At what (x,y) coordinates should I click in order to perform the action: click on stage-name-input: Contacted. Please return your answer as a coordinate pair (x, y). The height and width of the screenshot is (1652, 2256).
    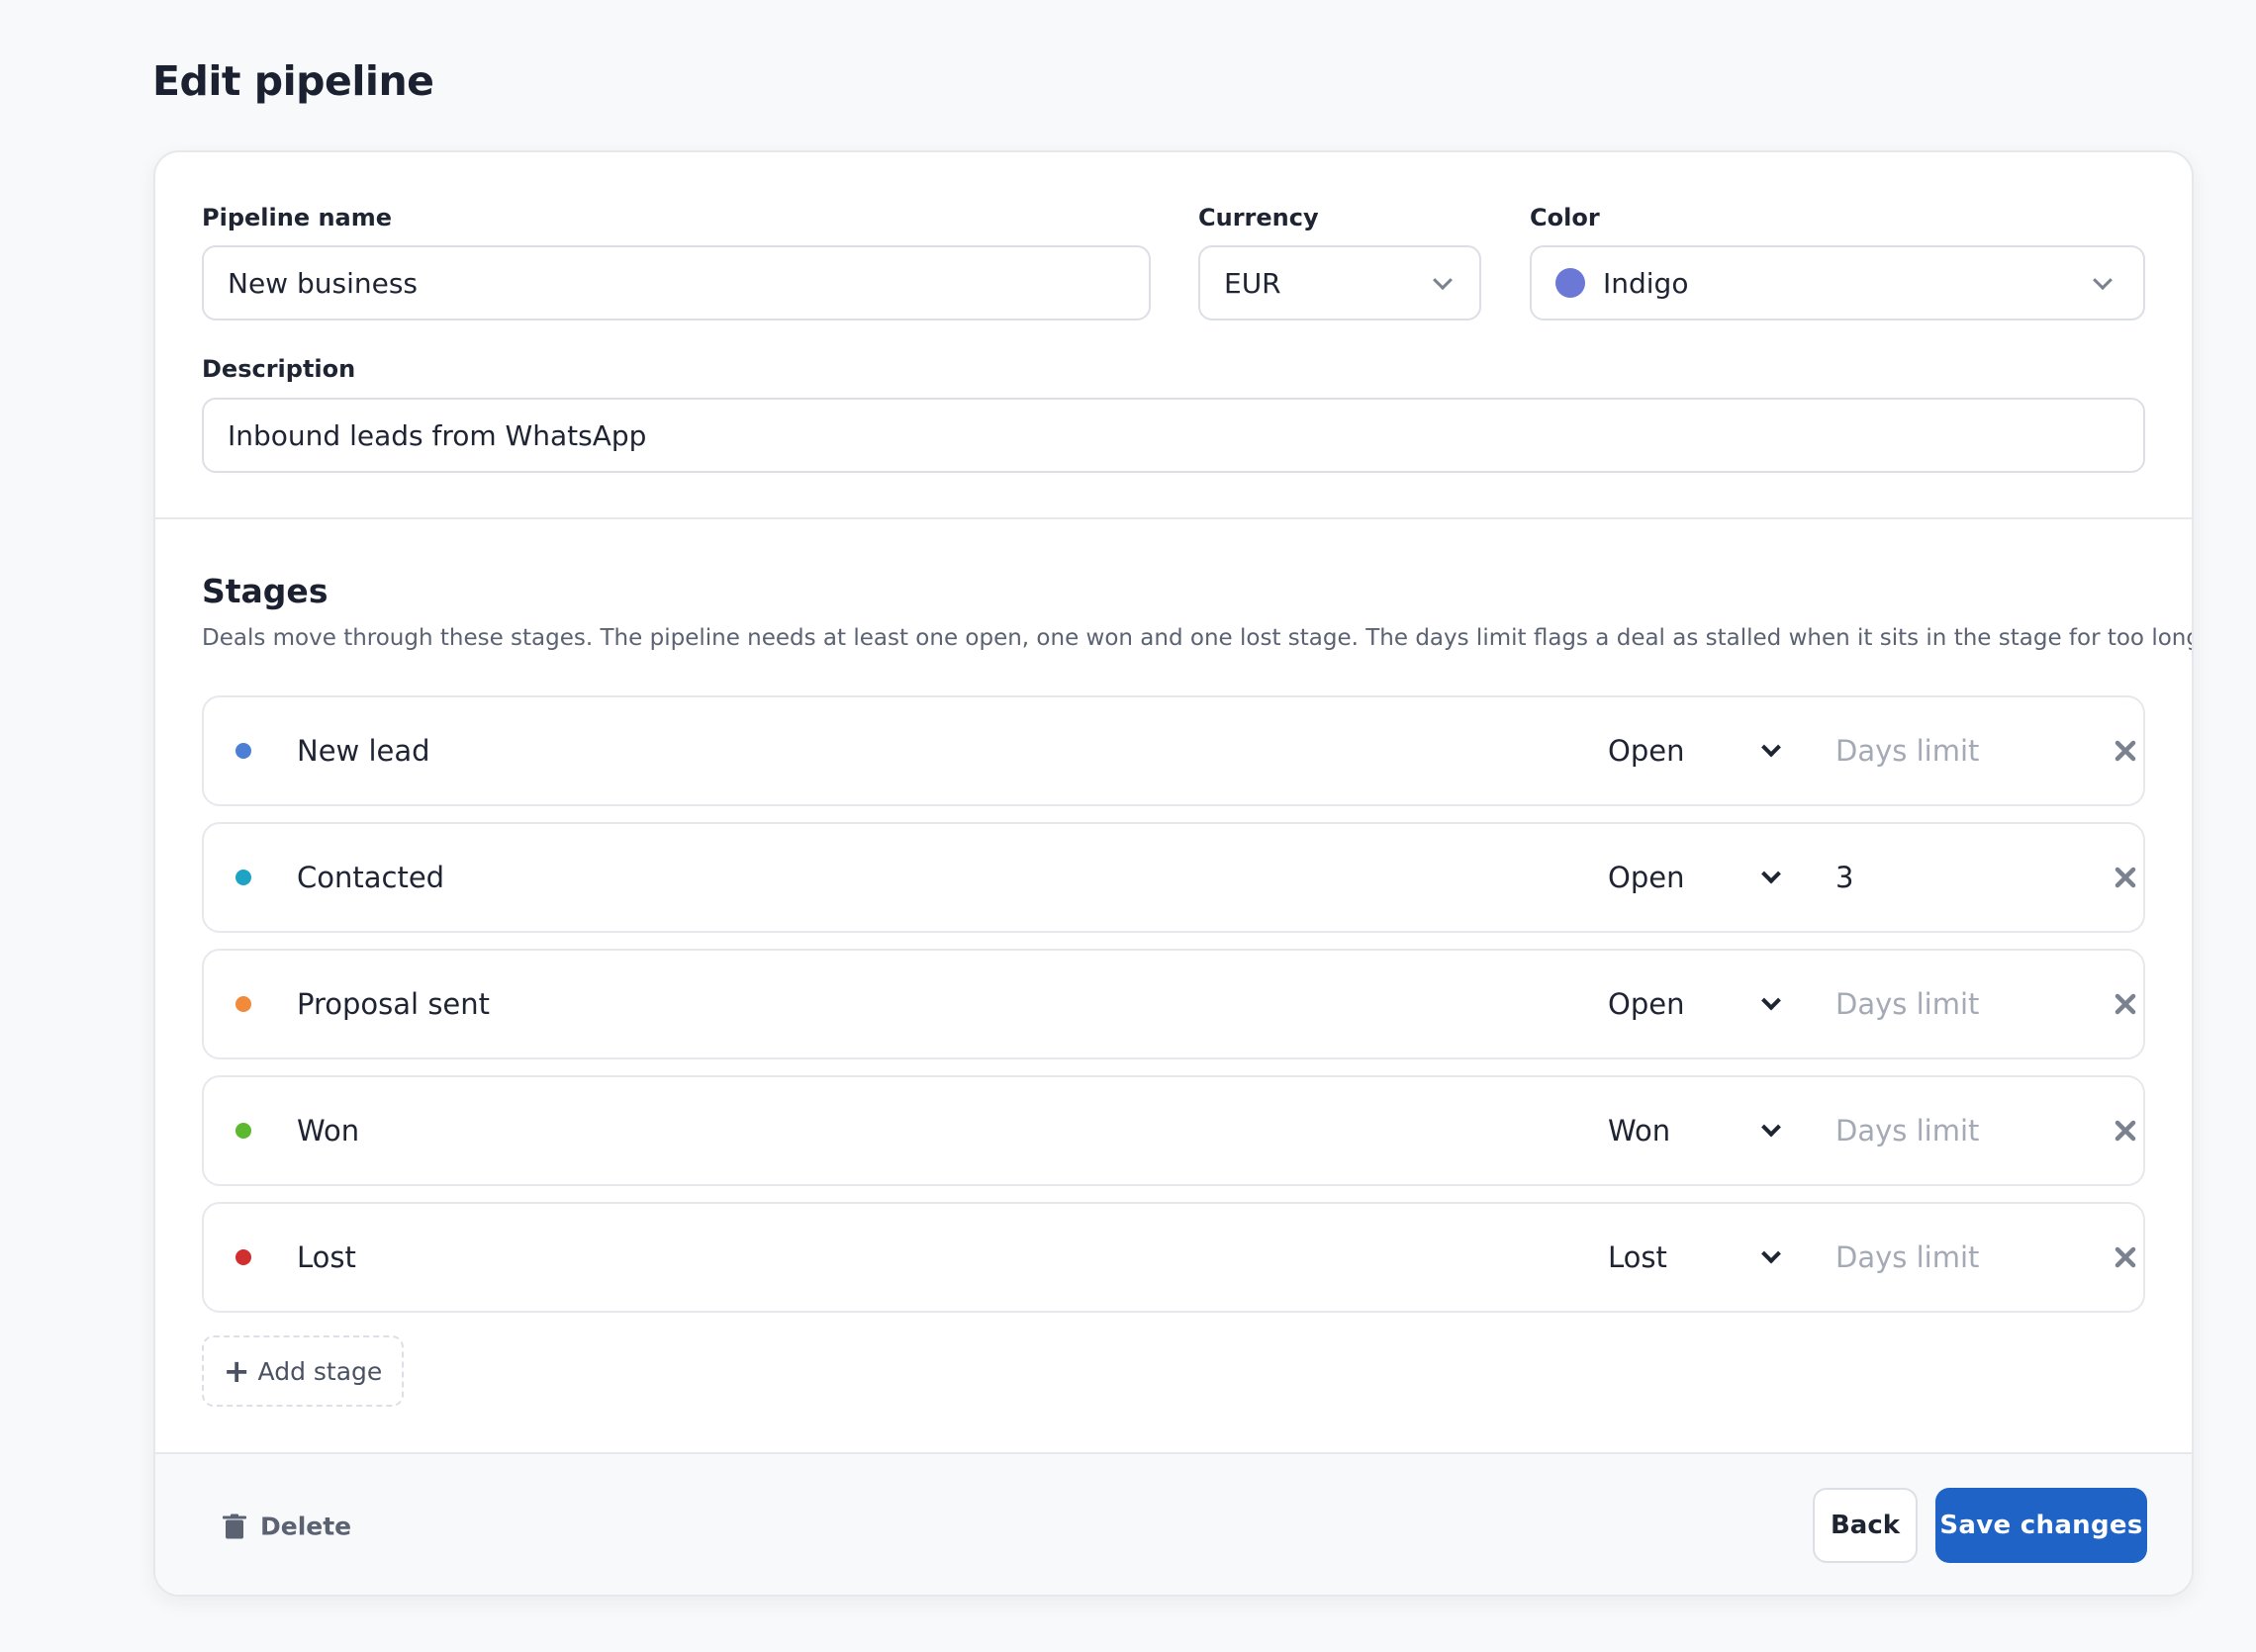
    Looking at the image, I should click on (370, 877).